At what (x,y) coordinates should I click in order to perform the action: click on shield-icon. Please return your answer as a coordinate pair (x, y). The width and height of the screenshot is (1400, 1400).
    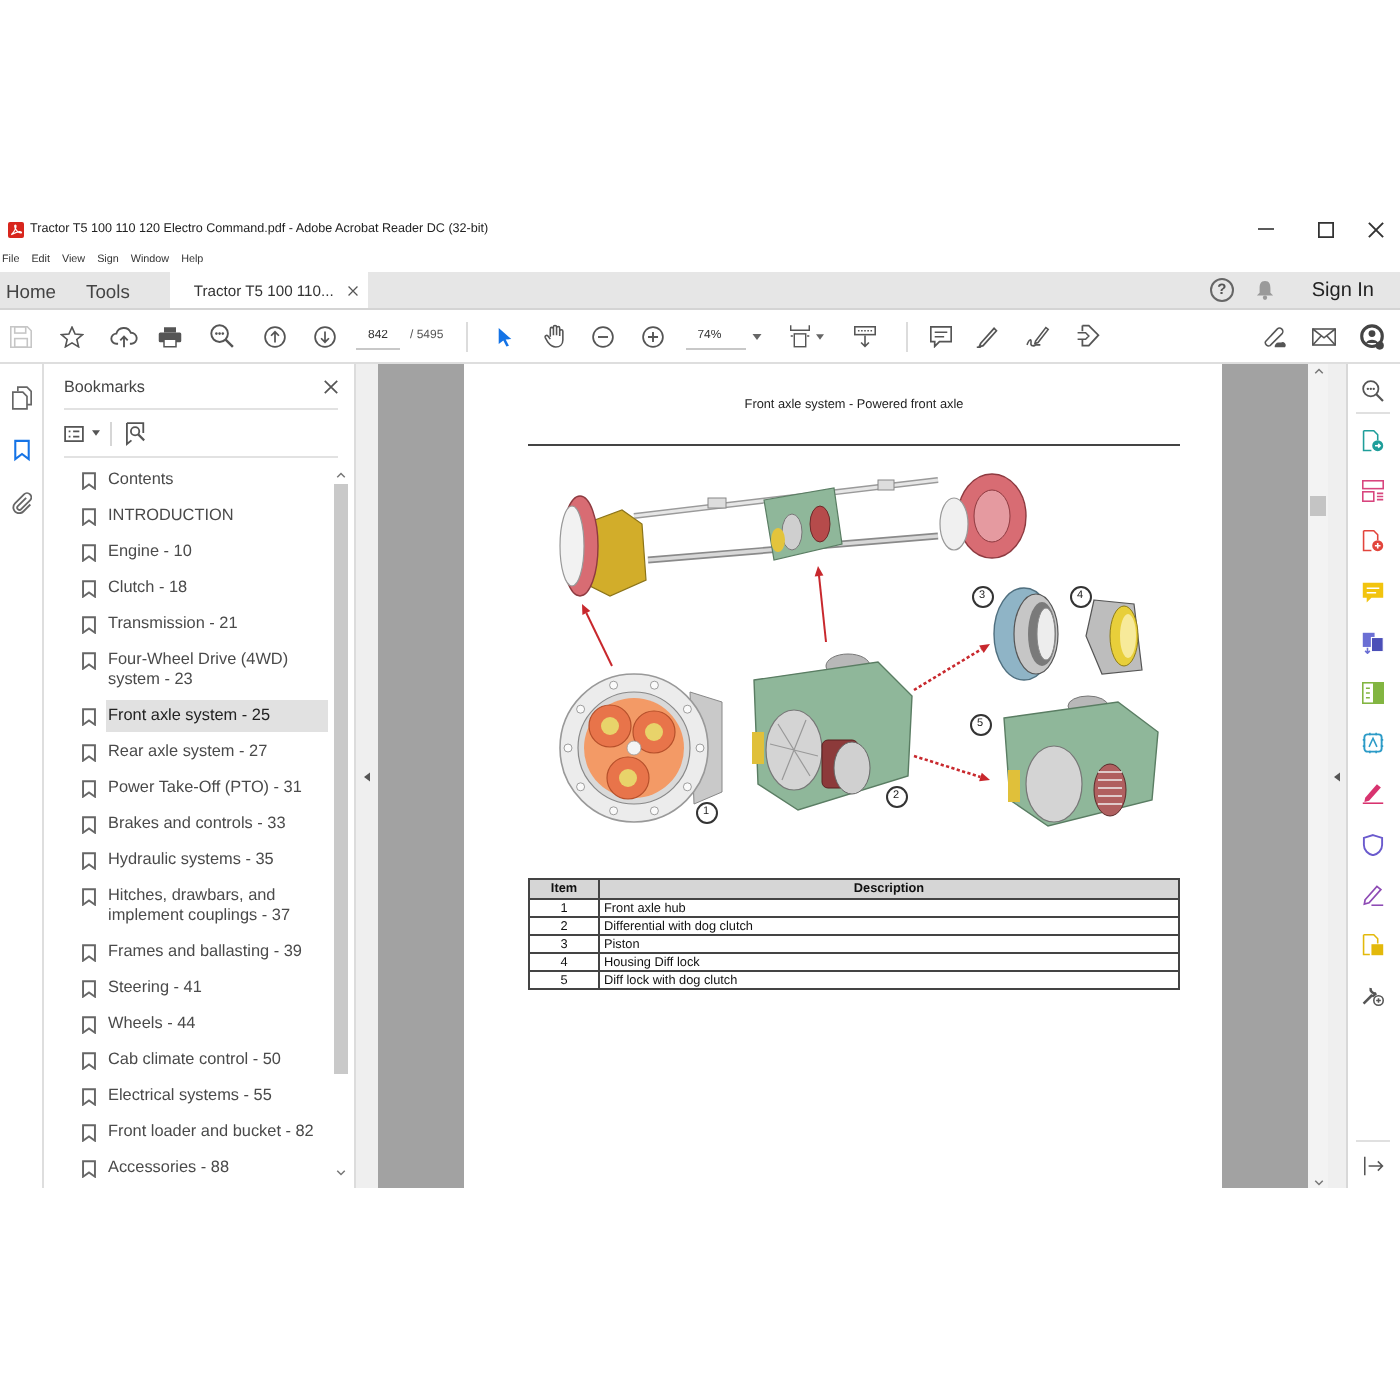
    Looking at the image, I should click on (1373, 844).